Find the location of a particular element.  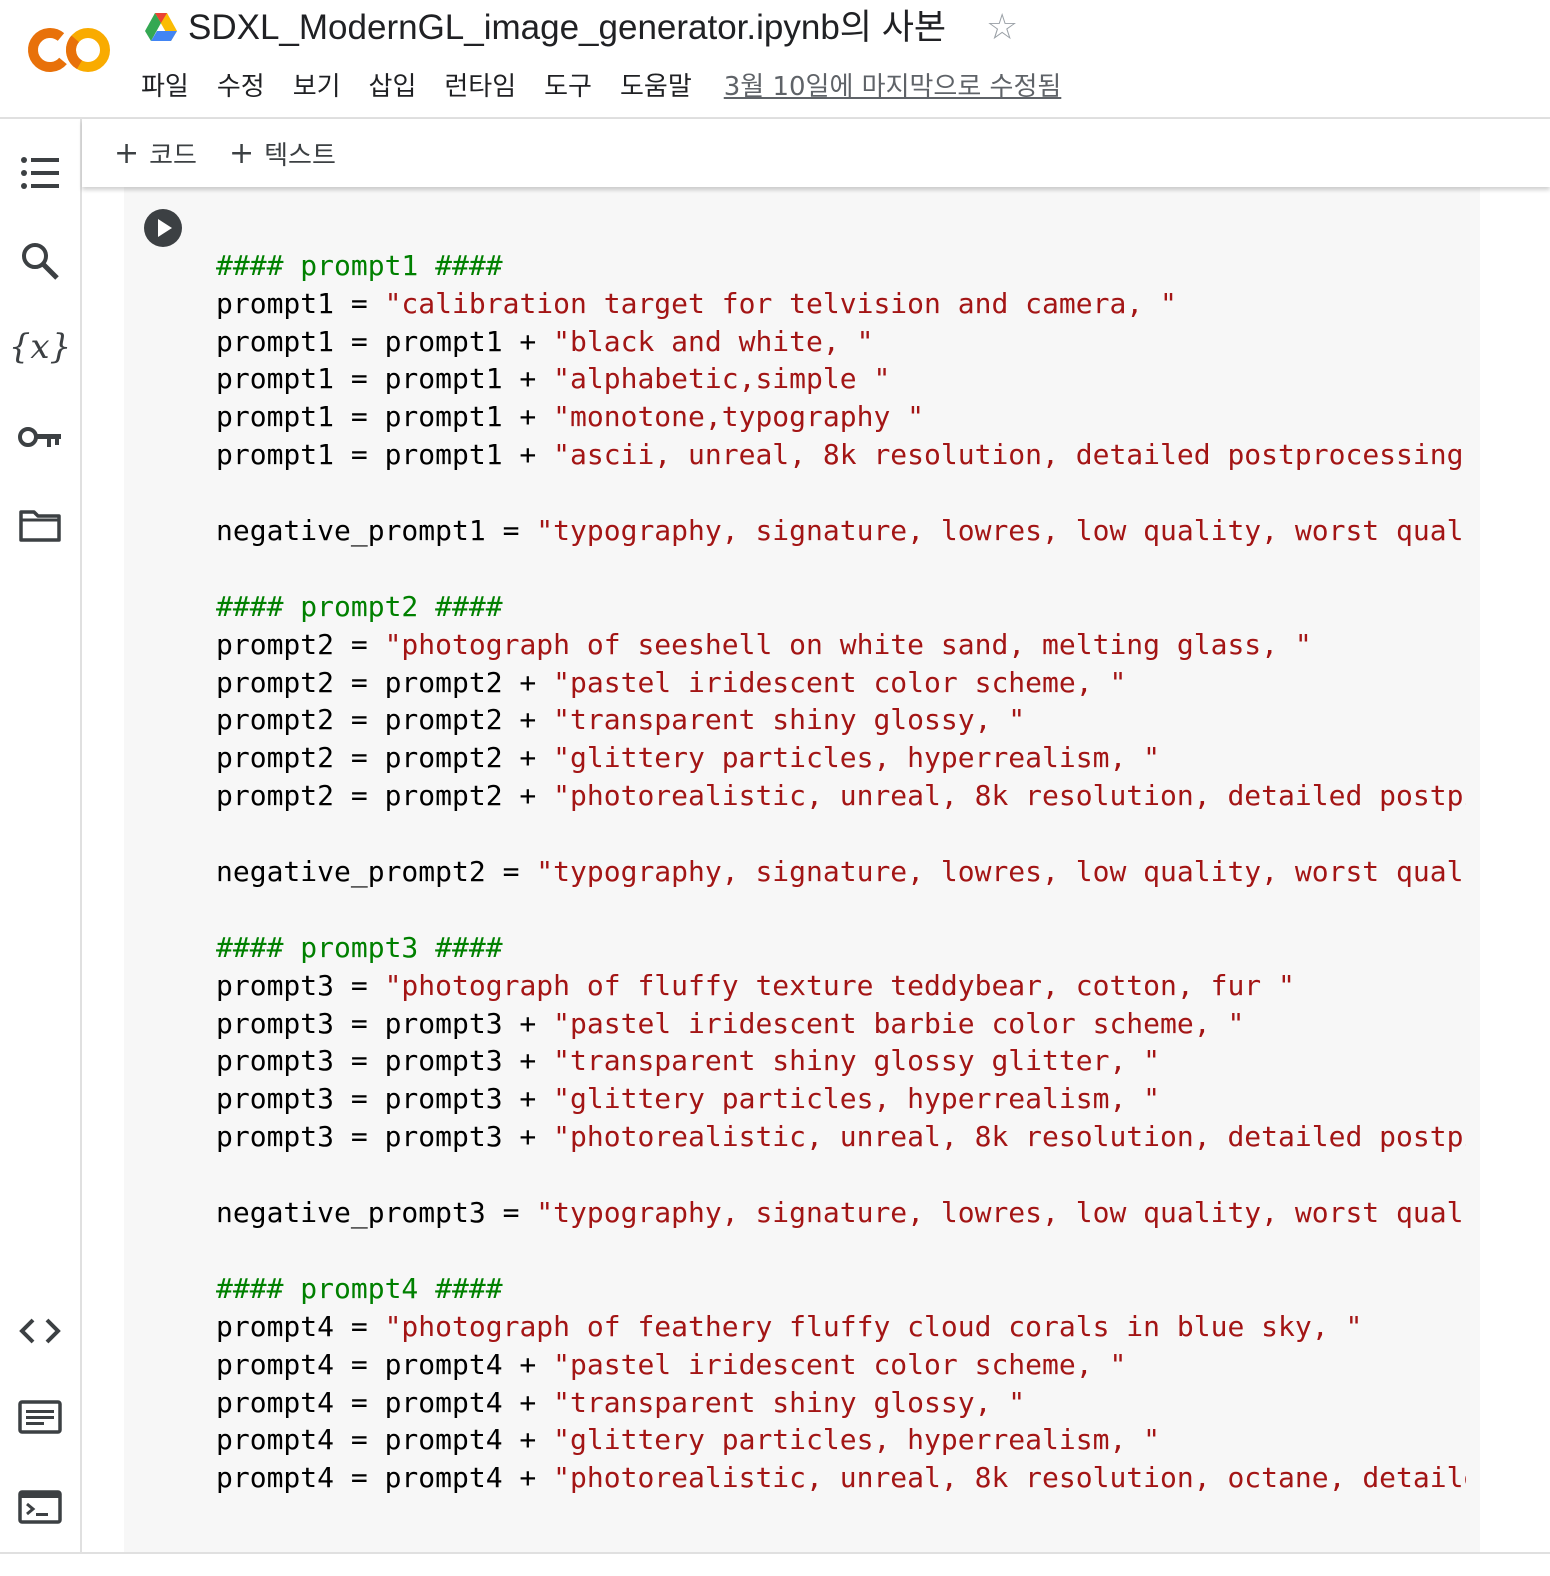

left-sidebar: {𝑥} is located at coordinates (41, 846).